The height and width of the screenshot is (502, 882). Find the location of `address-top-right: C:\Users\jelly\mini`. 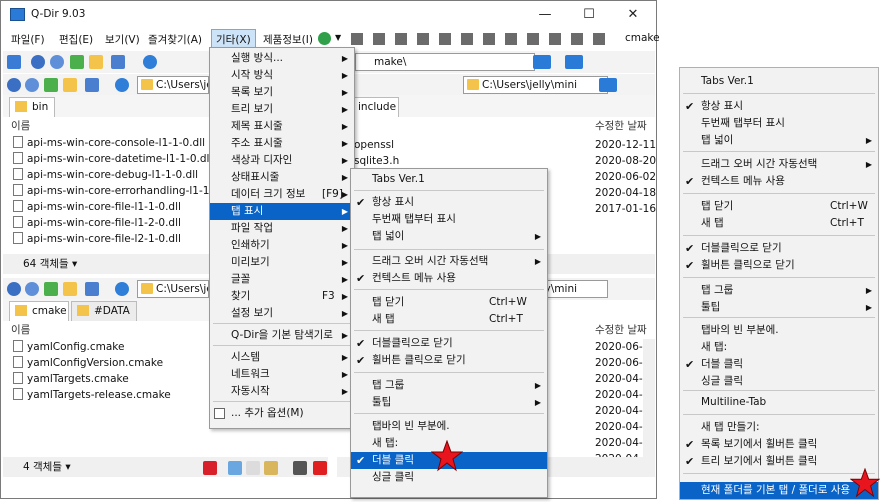

address-top-right: C:\Users\jelly\mini is located at coordinates (535, 85).